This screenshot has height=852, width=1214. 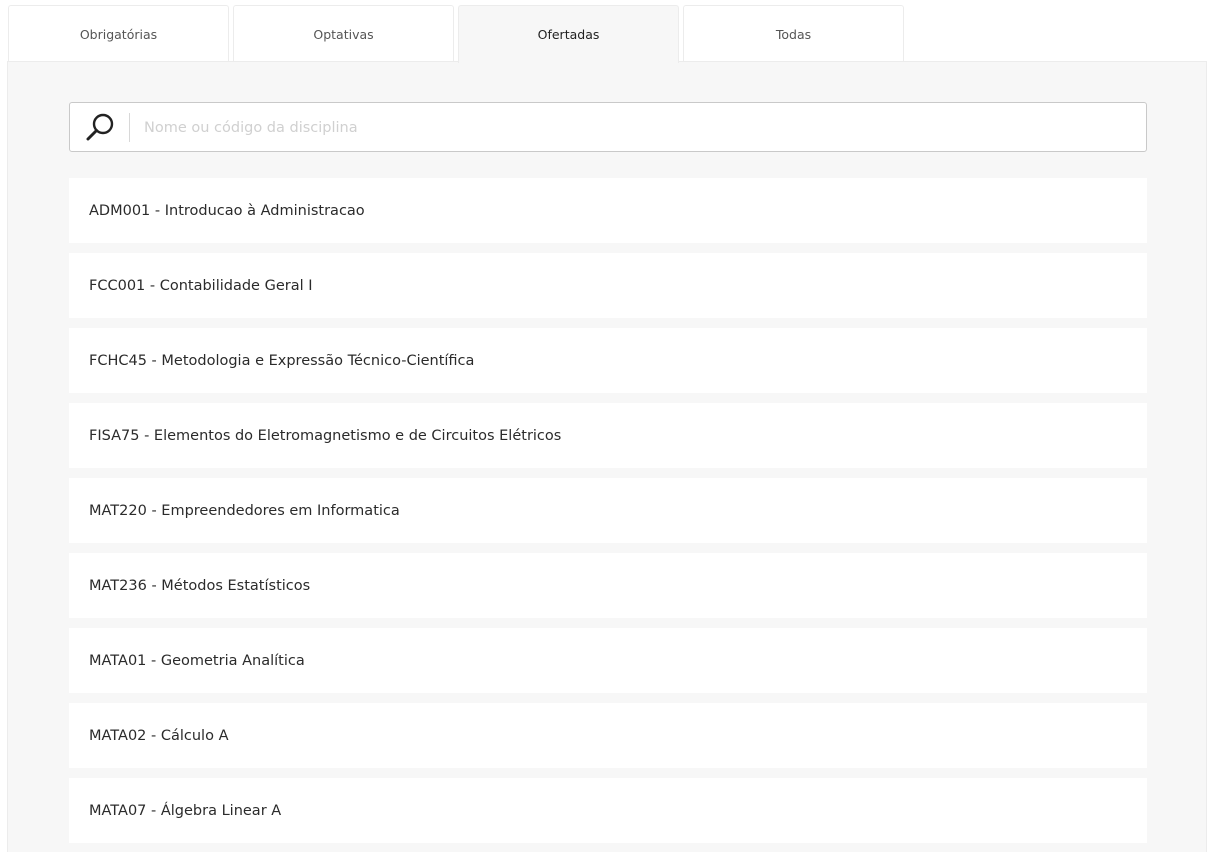 I want to click on search-box, so click(x=608, y=127).